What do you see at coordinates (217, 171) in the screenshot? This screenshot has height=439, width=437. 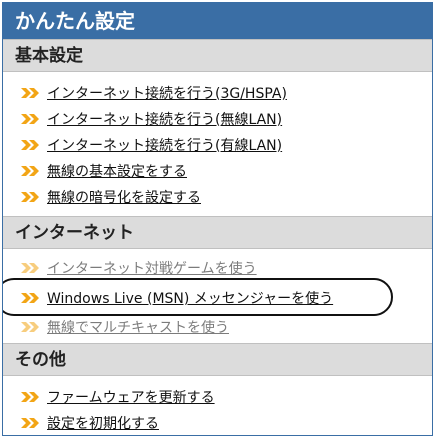 I see `link-wireless-basic-settings: 無線の基本設定をする` at bounding box center [217, 171].